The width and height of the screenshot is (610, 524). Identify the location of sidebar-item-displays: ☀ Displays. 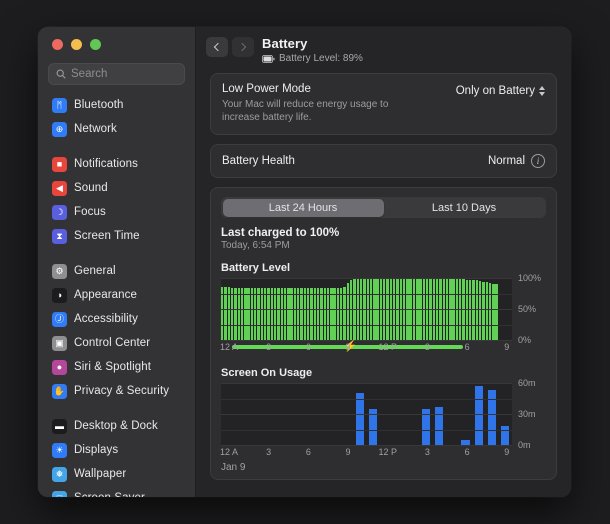
(116, 450).